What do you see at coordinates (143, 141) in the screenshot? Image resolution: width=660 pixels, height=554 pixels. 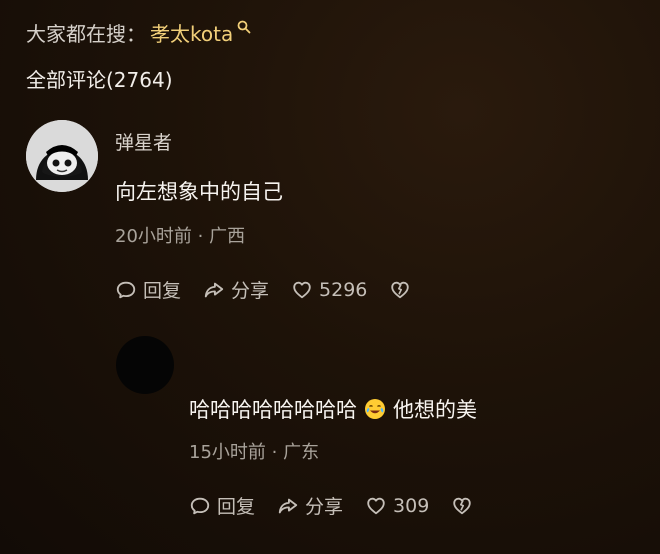 I see `comment-username: 弹星者` at bounding box center [143, 141].